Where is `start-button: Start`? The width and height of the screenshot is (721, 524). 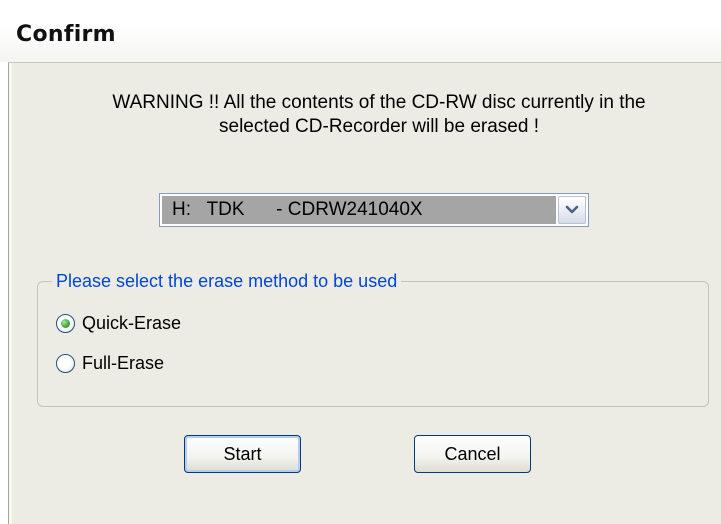 start-button: Start is located at coordinates (242, 454).